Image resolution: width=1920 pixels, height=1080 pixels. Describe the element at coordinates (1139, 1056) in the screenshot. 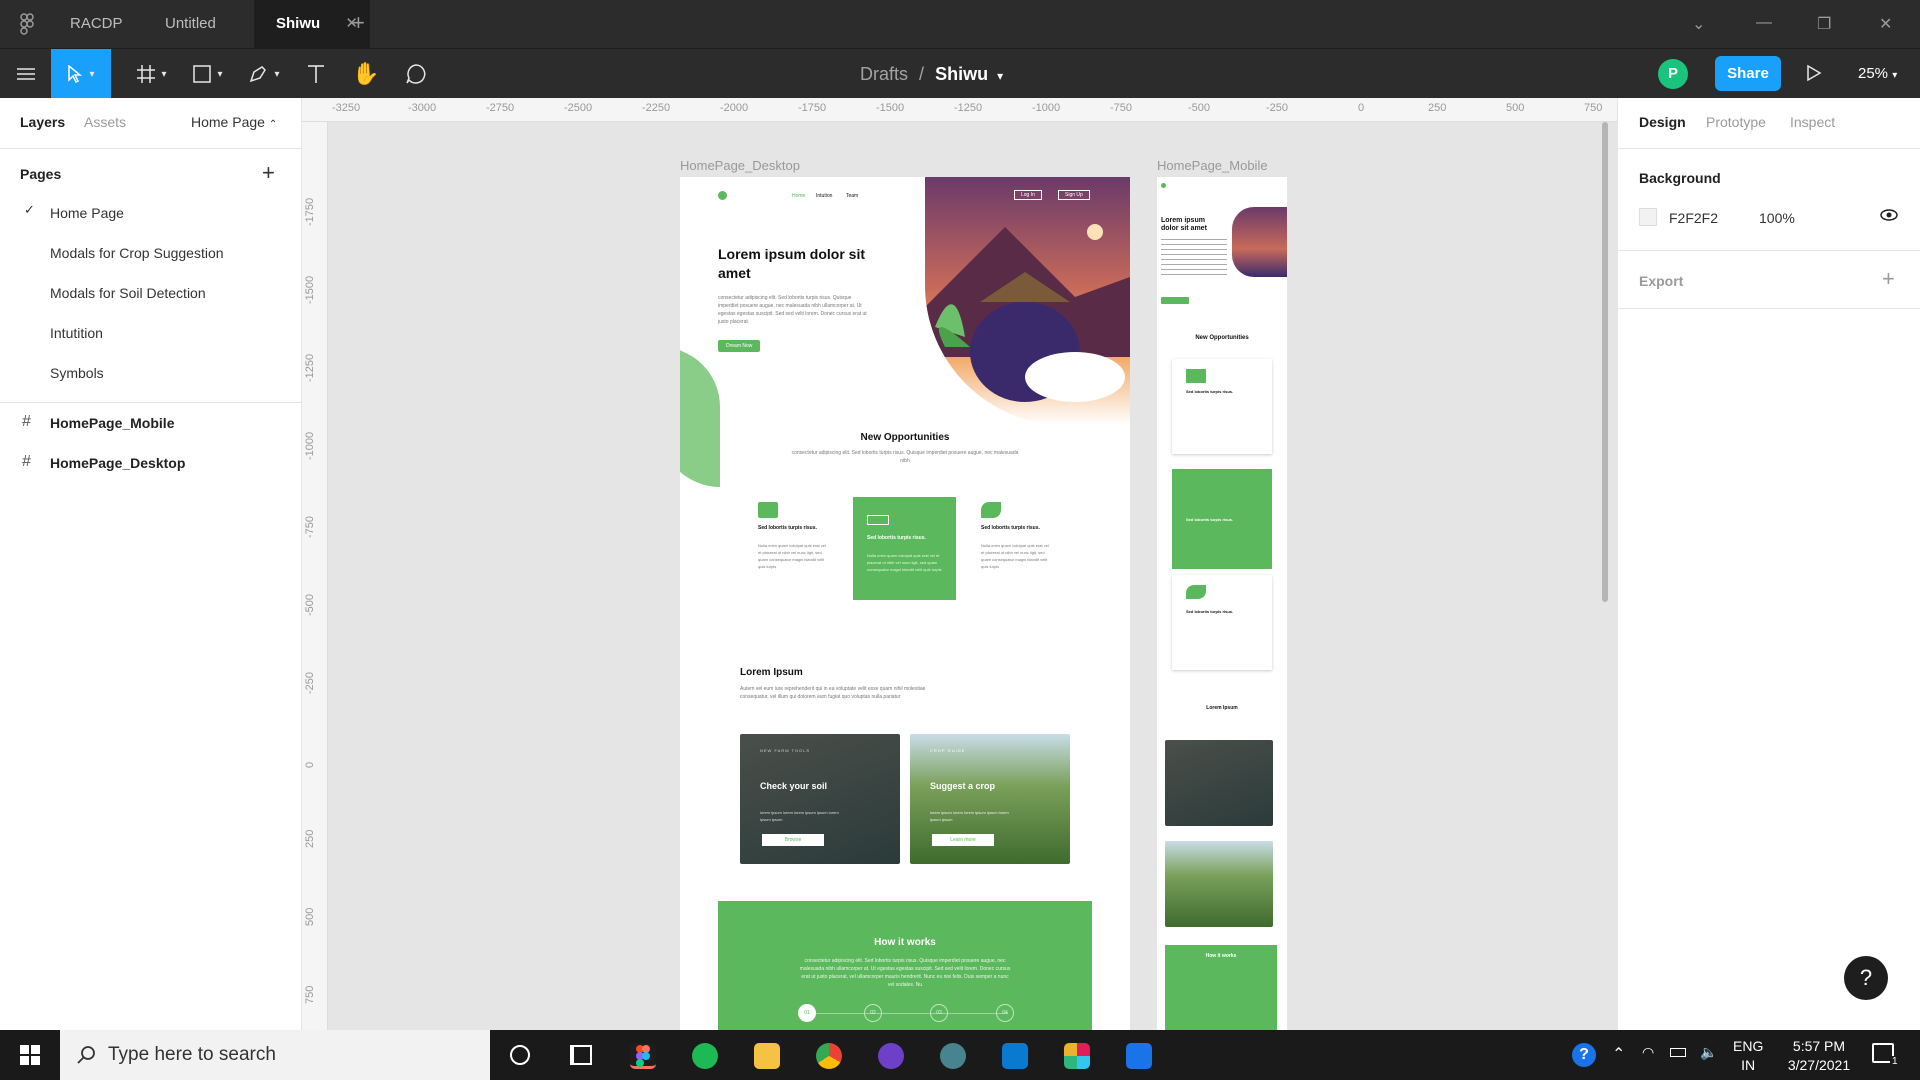

I see `calendar-icon` at that location.